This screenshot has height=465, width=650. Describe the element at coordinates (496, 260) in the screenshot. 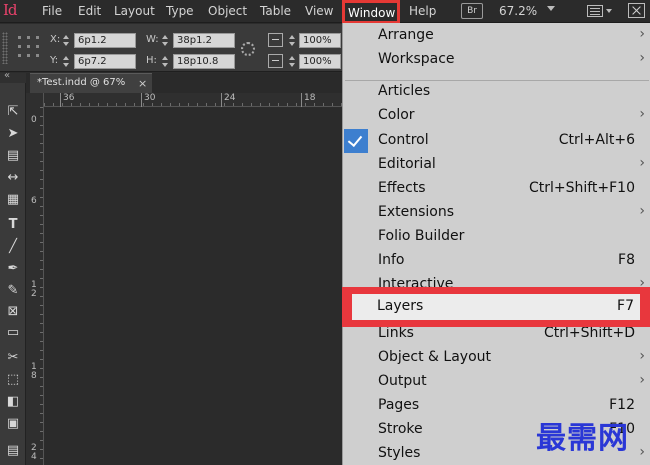

I see `menu-item-info: Info F8` at that location.